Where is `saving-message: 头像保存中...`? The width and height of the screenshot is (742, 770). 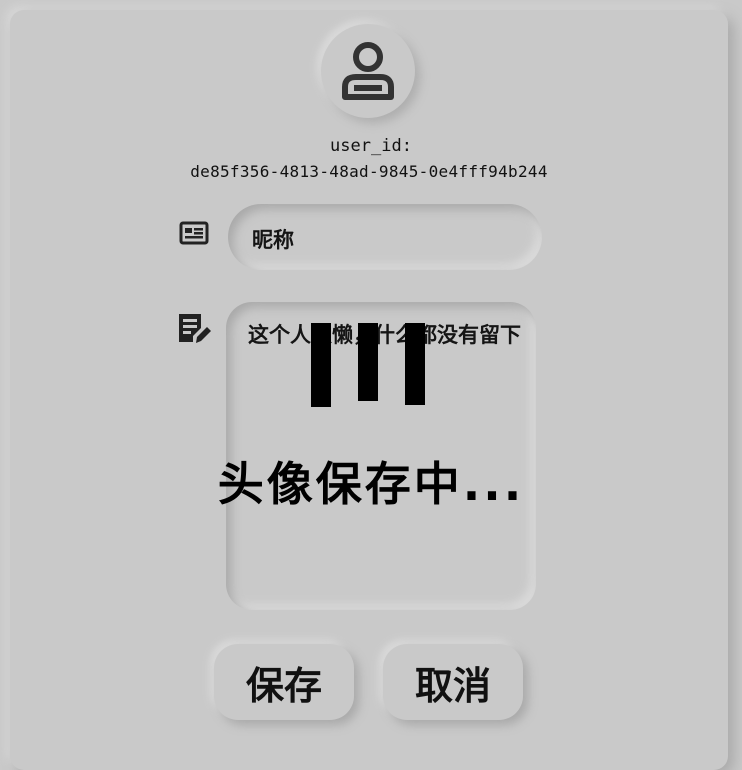 saving-message: 头像保存中... is located at coordinates (371, 484).